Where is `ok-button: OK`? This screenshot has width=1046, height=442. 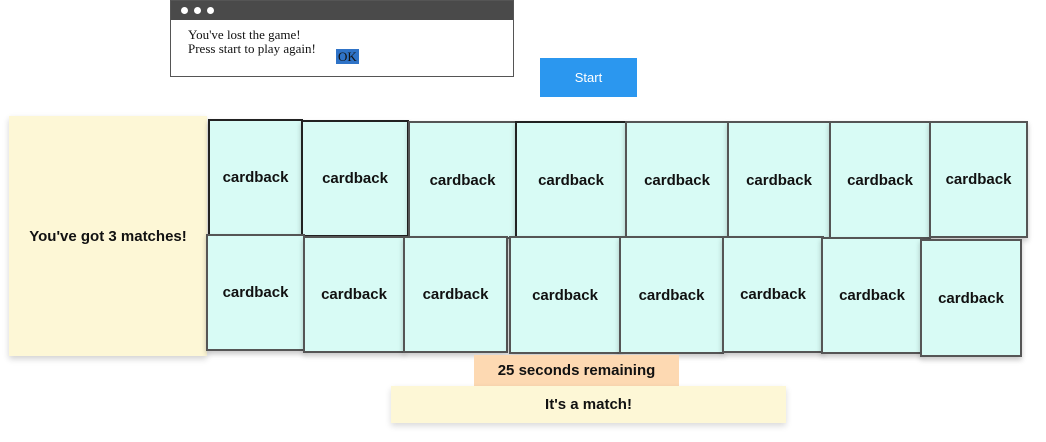 ok-button: OK is located at coordinates (347, 56).